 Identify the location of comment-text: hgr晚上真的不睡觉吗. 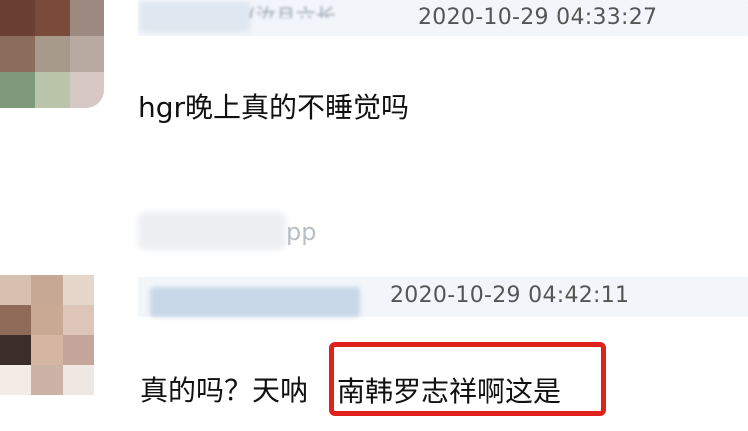
(274, 107).